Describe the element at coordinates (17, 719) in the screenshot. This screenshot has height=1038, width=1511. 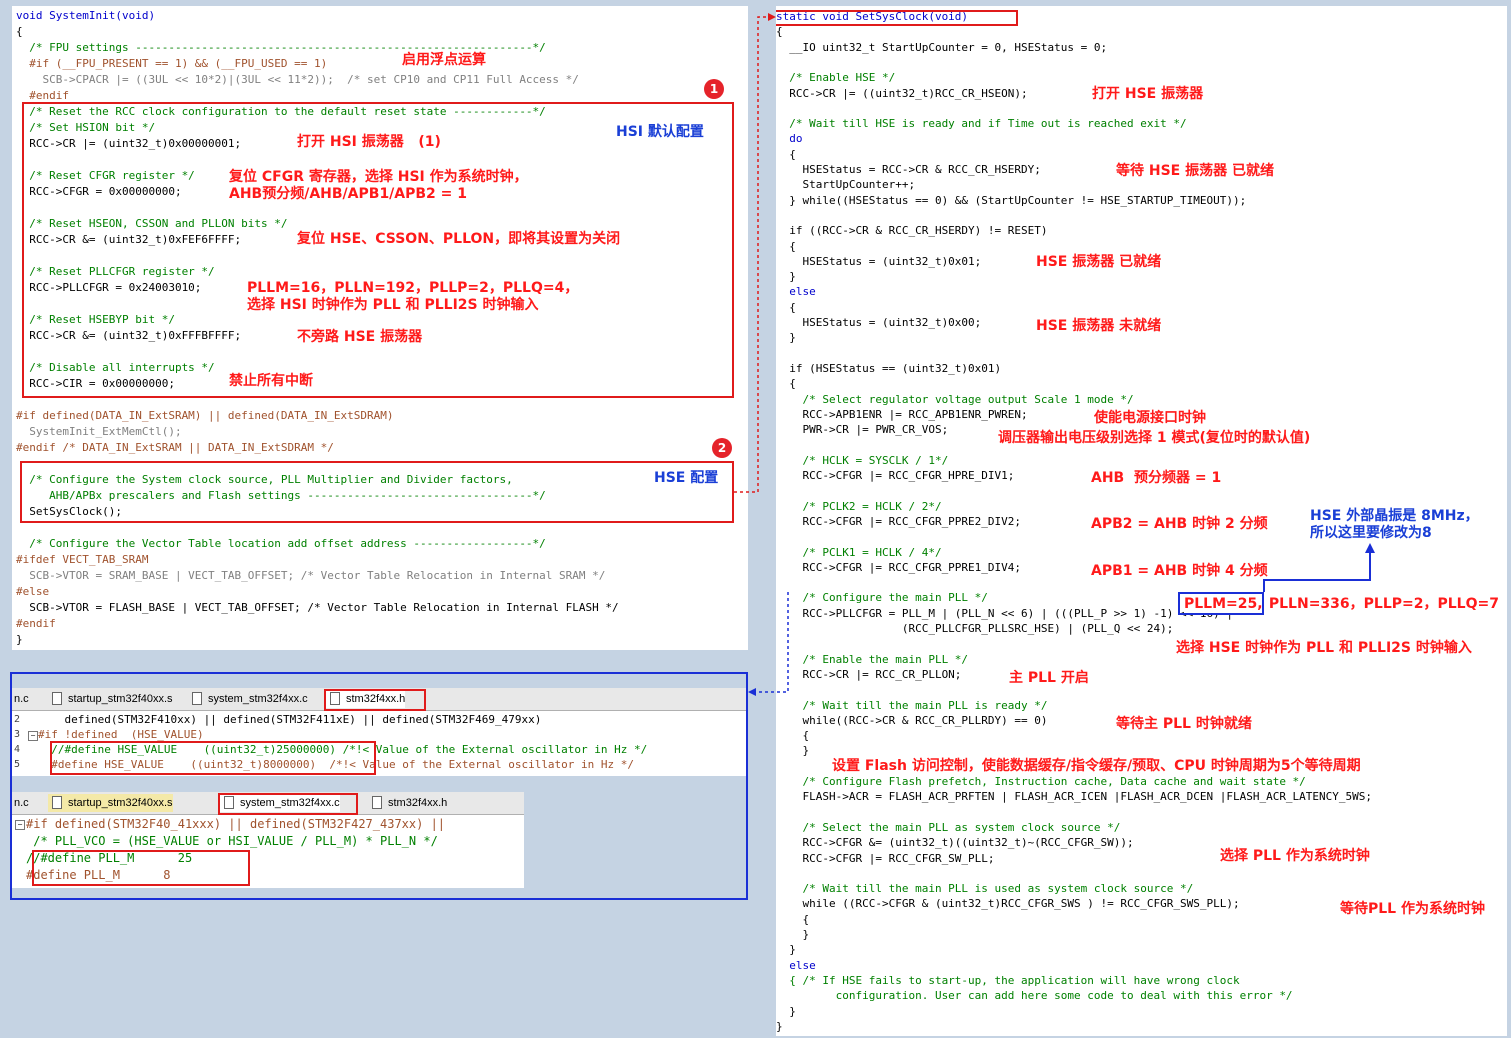
I see `line-number: 2` at that location.